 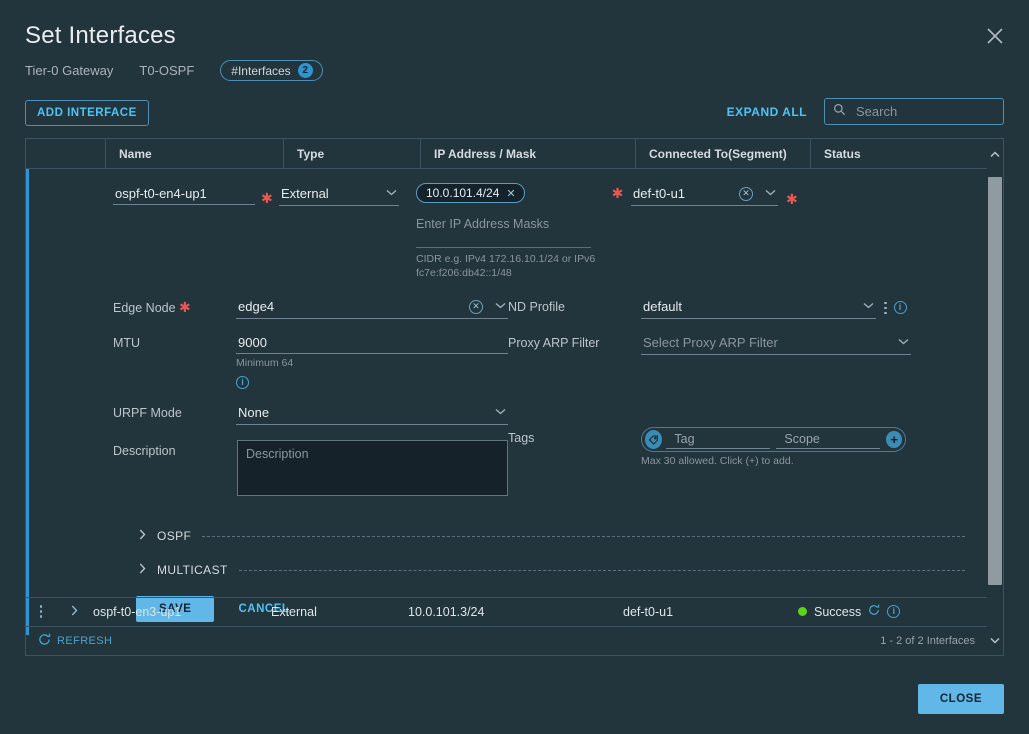 What do you see at coordinates (792, 199) in the screenshot?
I see `connected-to-required-star: ✱` at bounding box center [792, 199].